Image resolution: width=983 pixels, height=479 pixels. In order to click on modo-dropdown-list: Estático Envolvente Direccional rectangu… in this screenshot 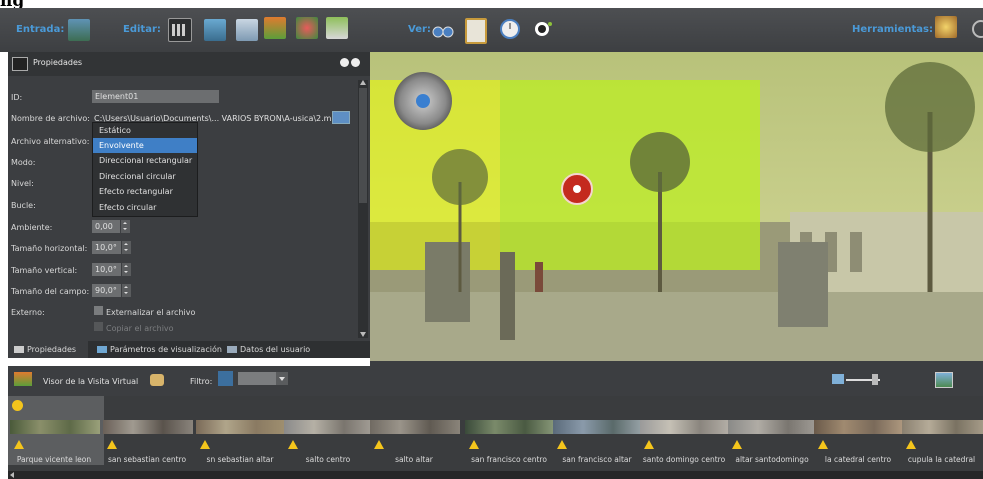, I will do `click(145, 169)`.